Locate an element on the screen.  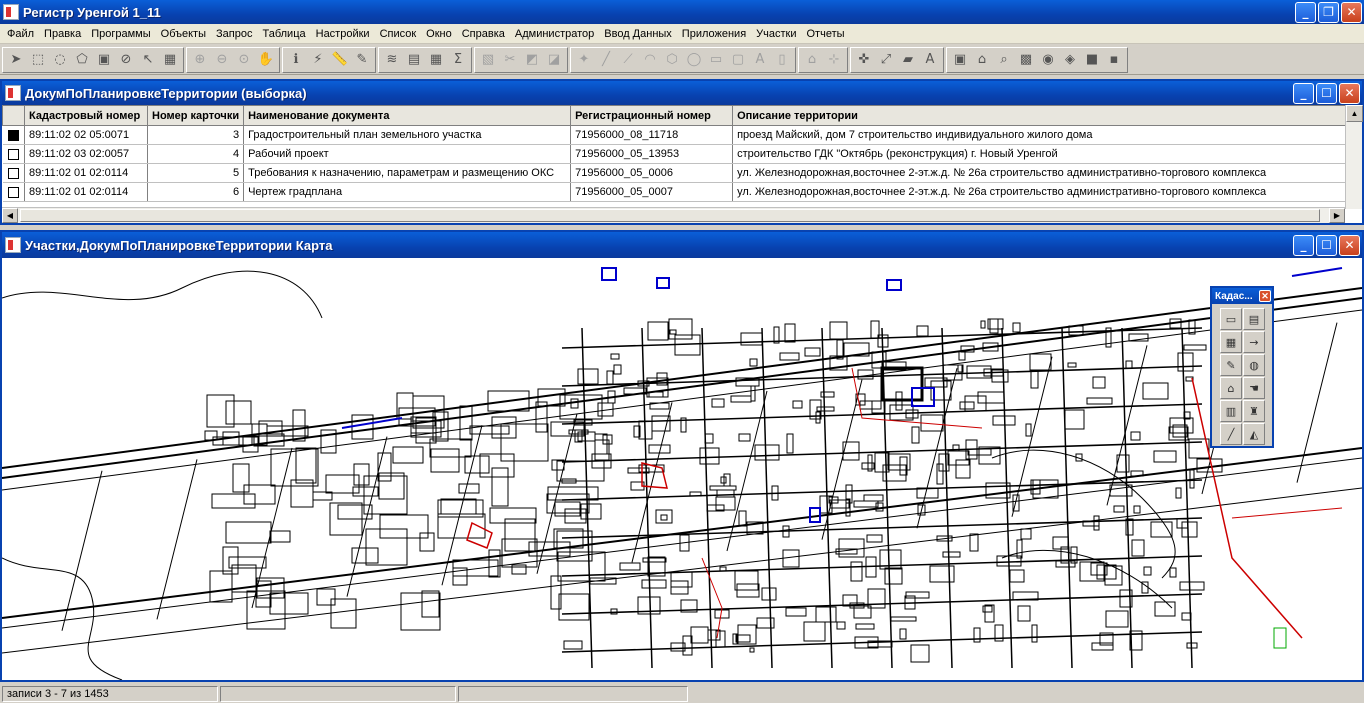
polygon-select-icon: ⬠ is located at coordinates (82, 60).